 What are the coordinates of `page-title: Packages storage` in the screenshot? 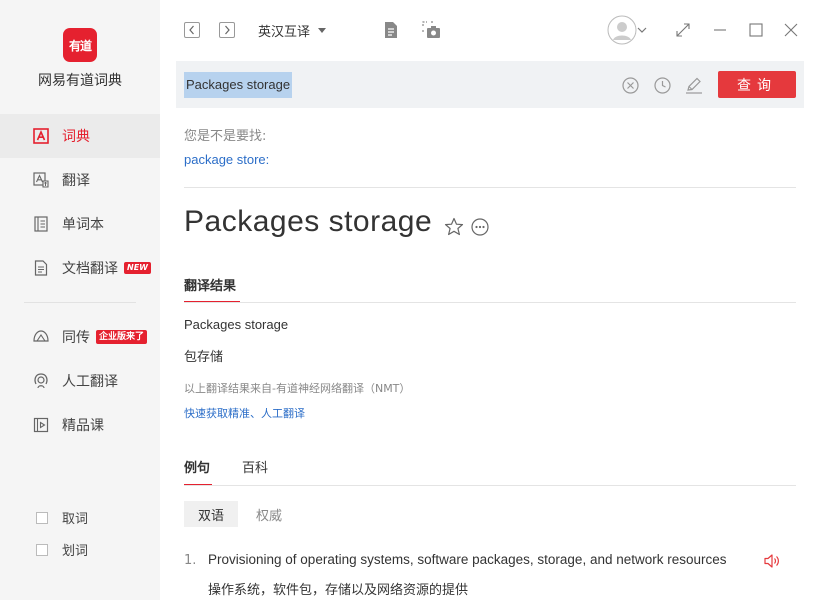 It's located at (308, 221).